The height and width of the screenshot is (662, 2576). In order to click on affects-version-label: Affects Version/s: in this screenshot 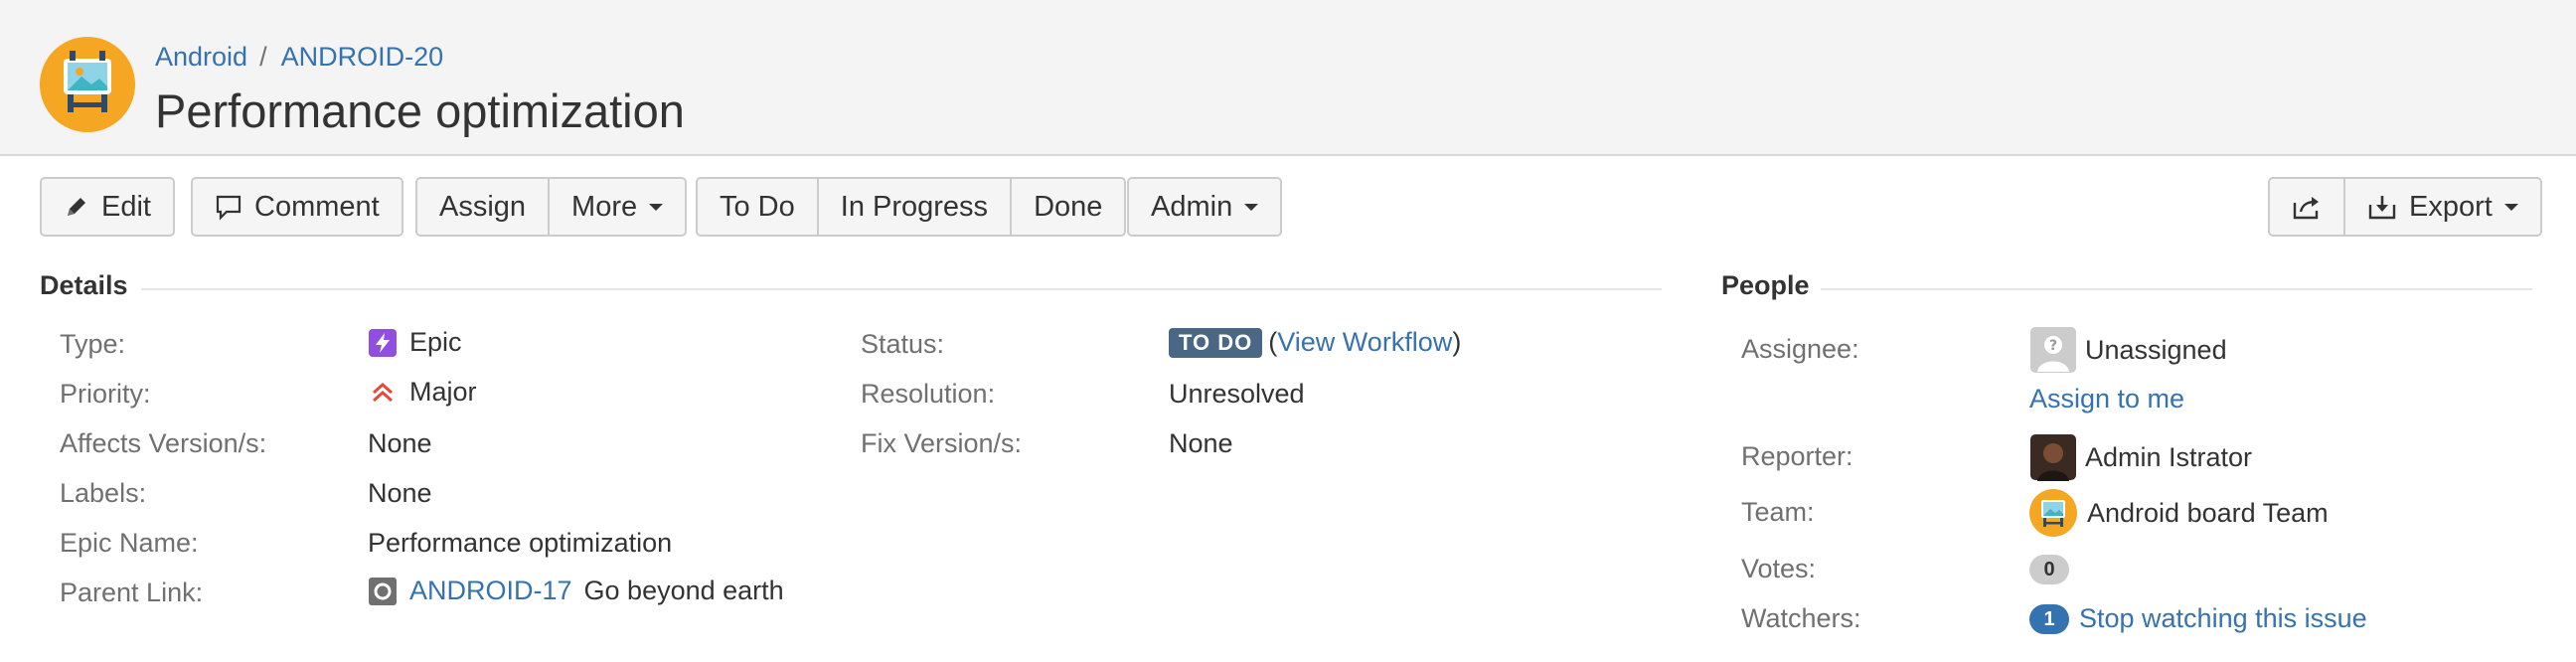, I will do `click(163, 443)`.